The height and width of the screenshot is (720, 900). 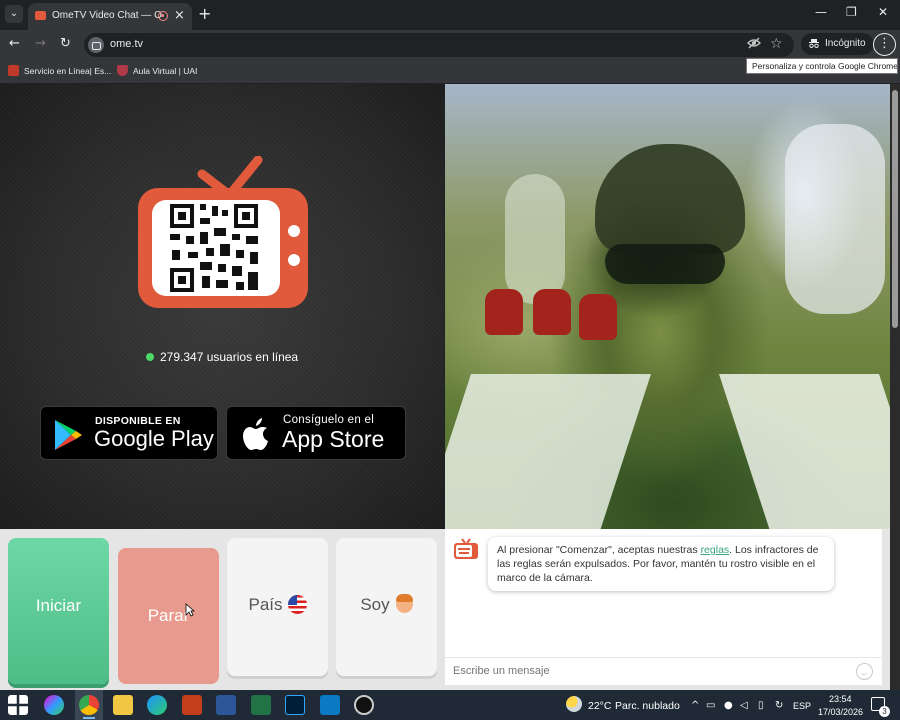 I want to click on windows-taskbar, so click(x=450, y=705).